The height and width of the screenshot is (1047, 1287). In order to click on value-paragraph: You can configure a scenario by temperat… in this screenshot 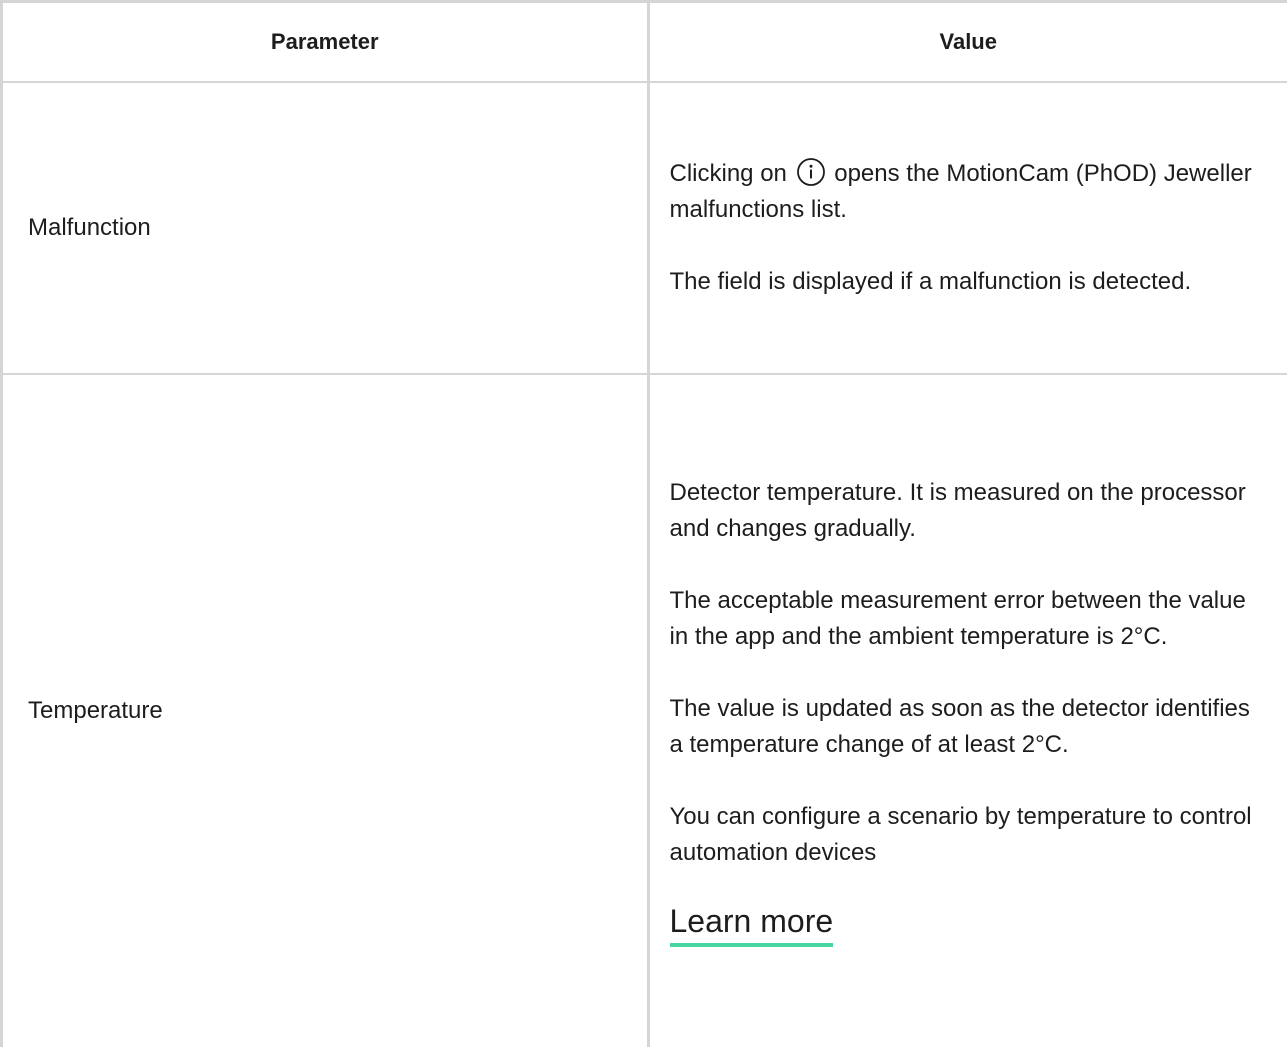, I will do `click(960, 834)`.